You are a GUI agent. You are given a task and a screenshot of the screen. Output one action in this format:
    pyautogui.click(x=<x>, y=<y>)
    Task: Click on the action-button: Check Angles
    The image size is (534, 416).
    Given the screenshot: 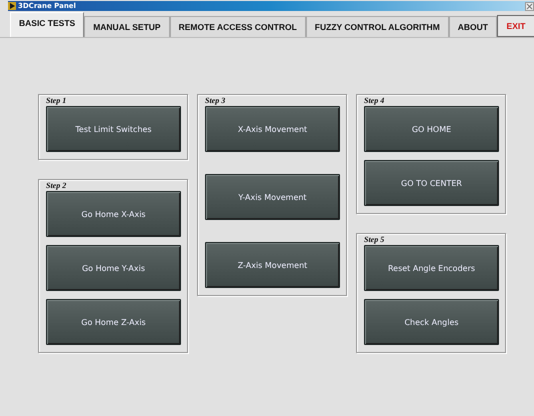 What is the action you would take?
    pyautogui.click(x=431, y=322)
    